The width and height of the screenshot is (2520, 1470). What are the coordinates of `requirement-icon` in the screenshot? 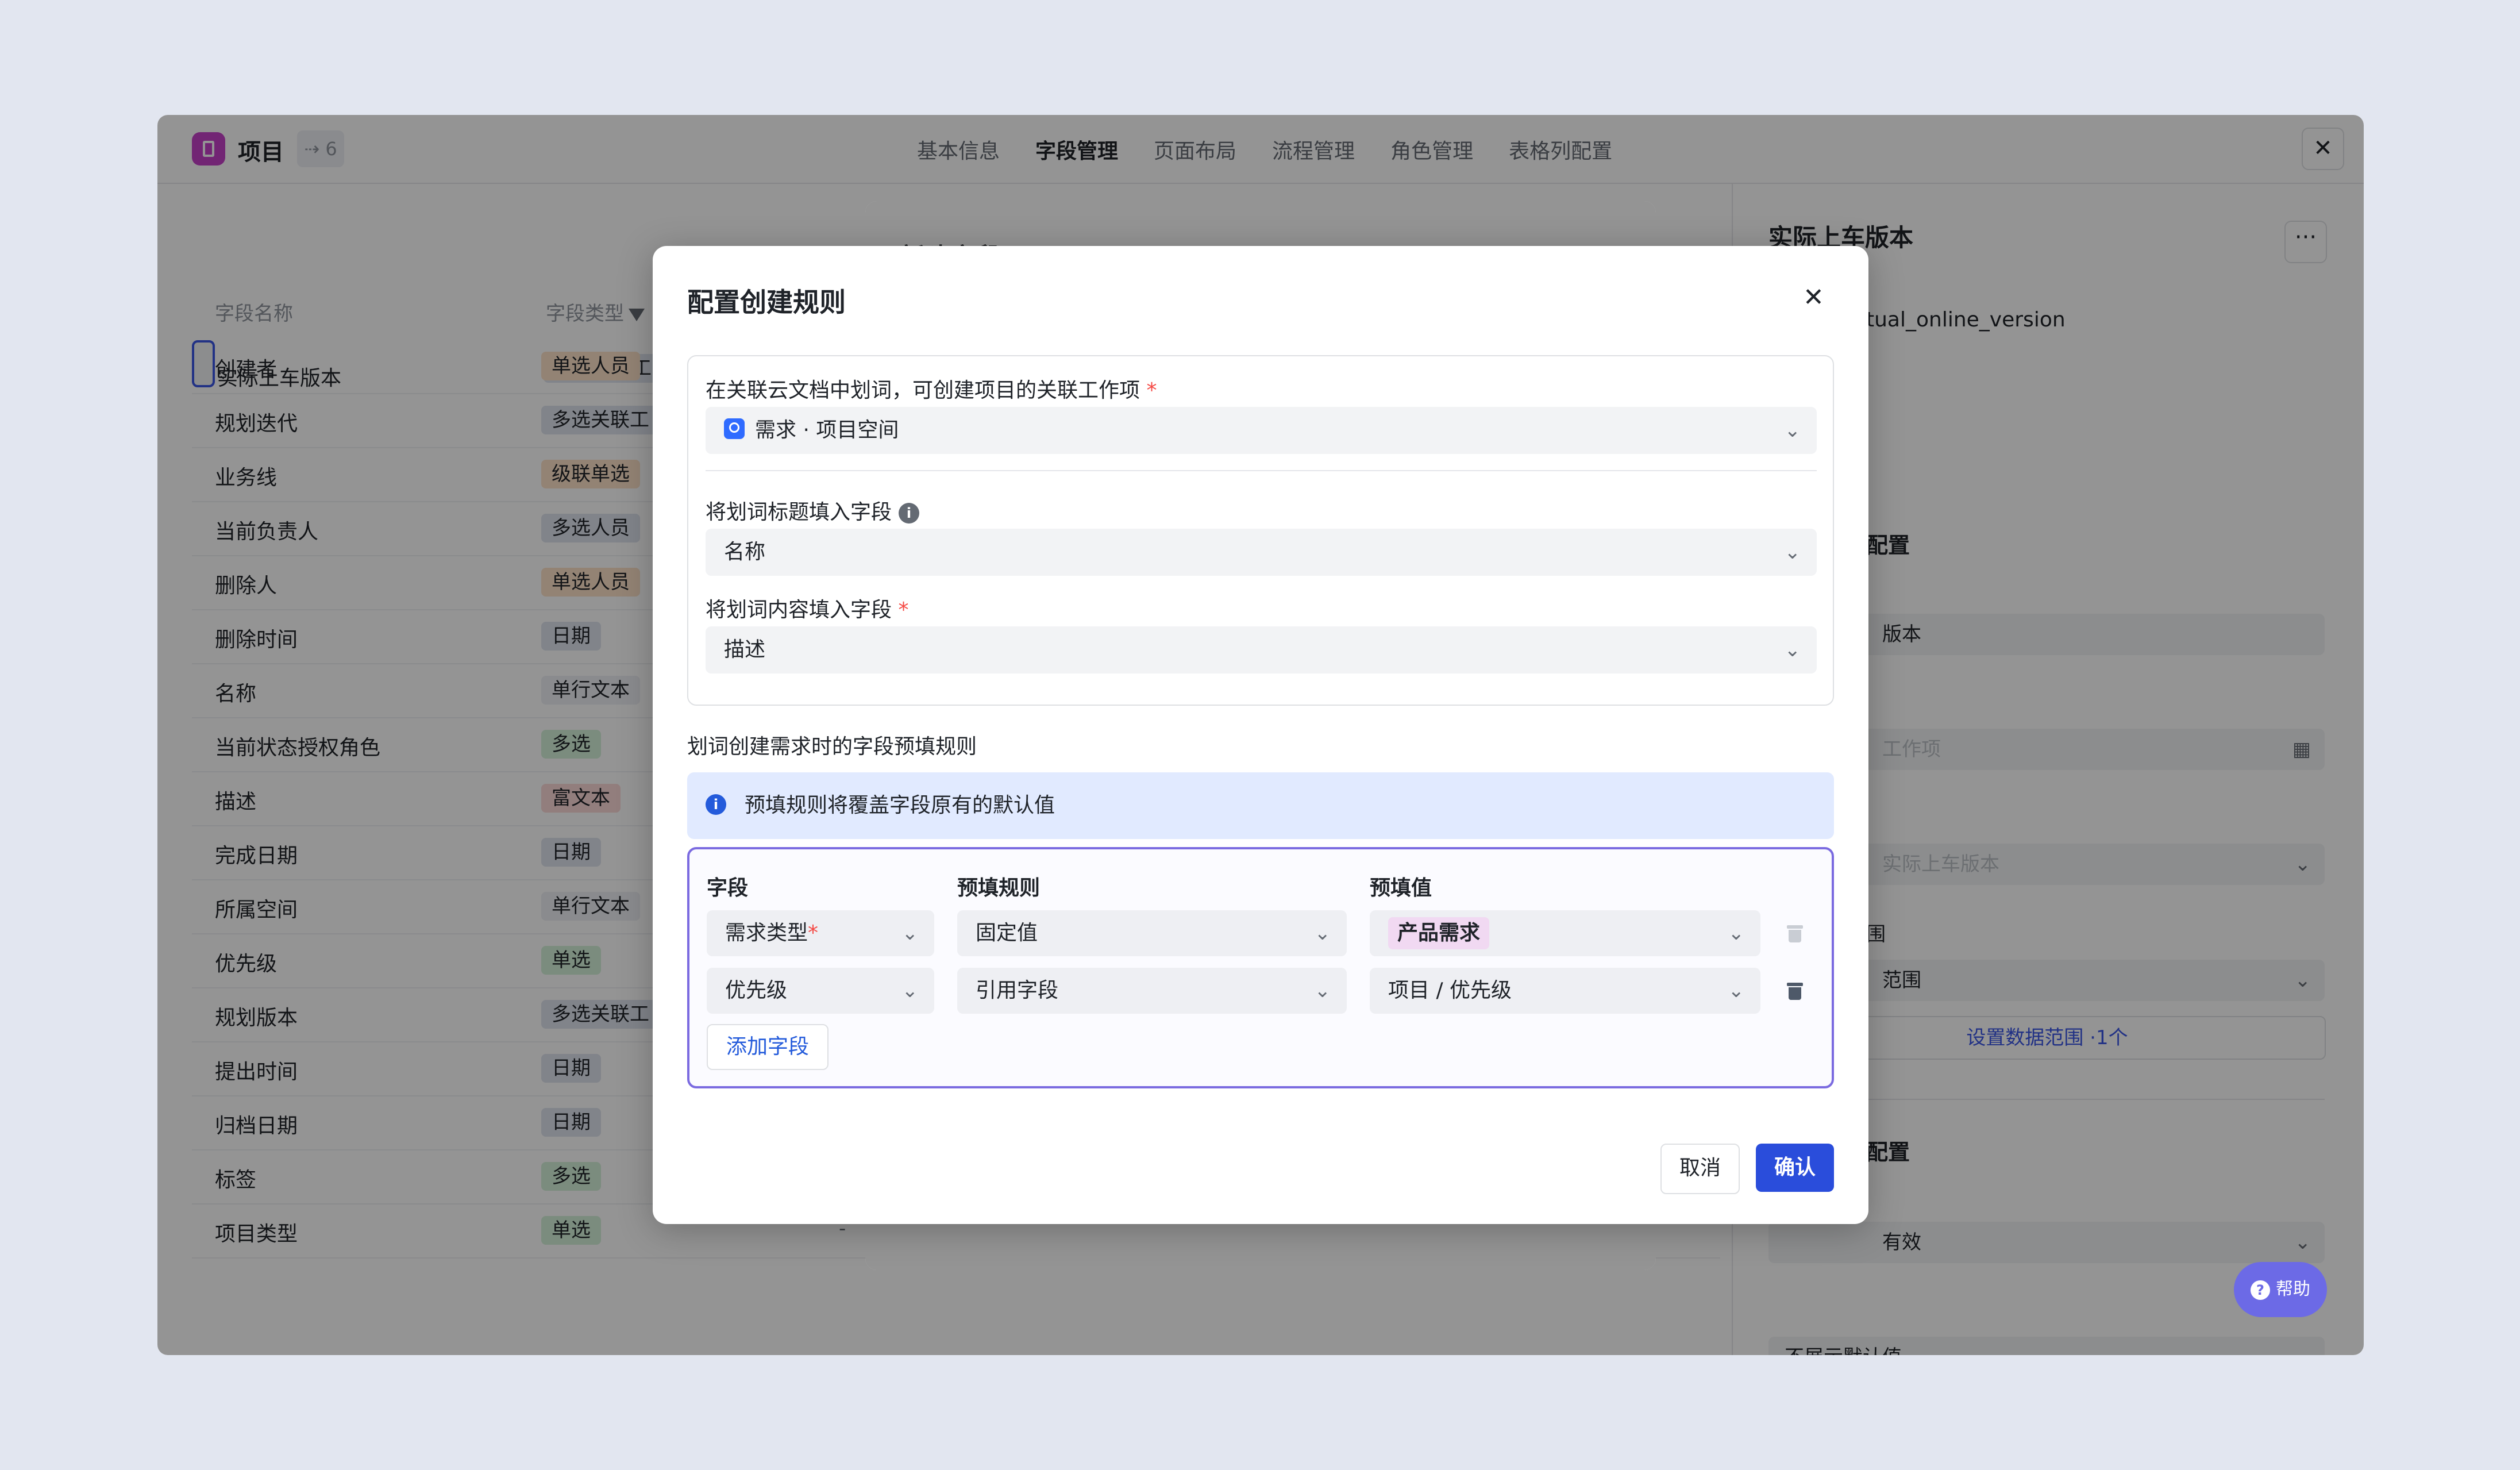 It's located at (734, 428).